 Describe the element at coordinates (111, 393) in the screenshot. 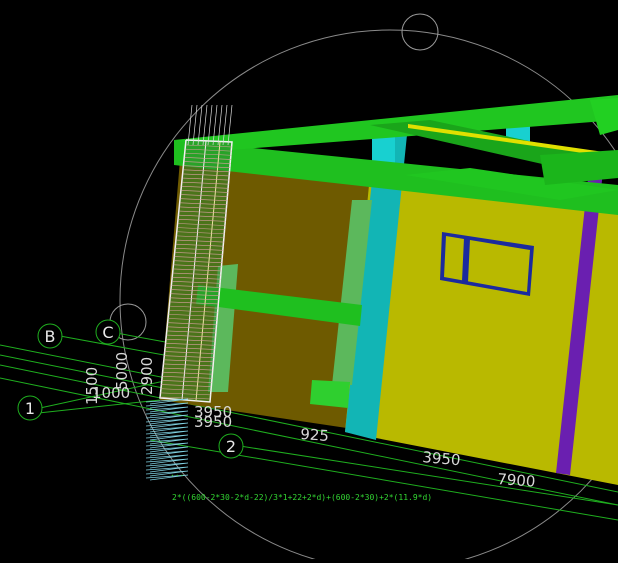

I see `dimension-1000: 1000` at that location.